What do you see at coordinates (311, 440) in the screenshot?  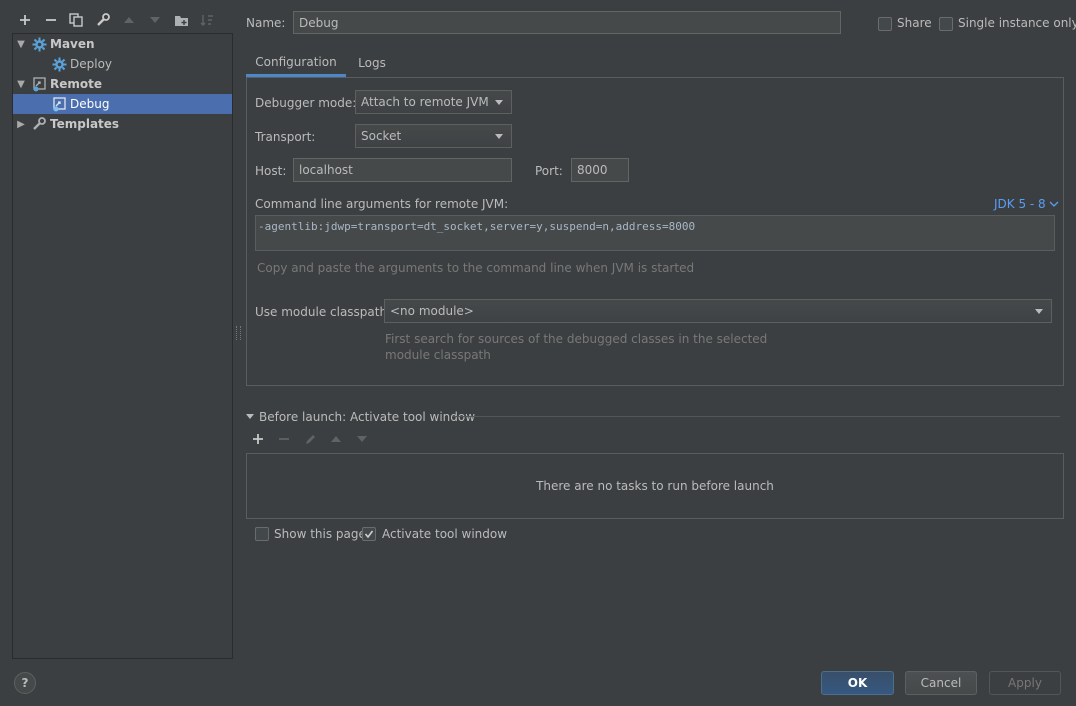 I see `edit-task-icon` at bounding box center [311, 440].